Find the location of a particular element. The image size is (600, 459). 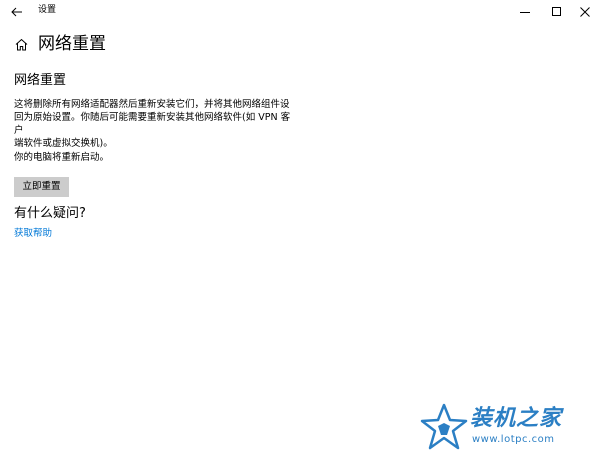

section-title: 网络重置 is located at coordinates (40, 80).